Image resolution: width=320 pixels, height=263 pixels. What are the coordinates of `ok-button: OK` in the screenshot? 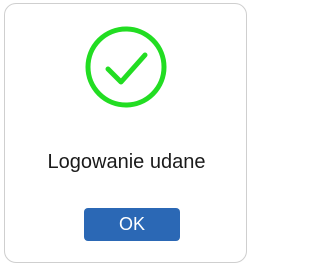 It's located at (132, 224).